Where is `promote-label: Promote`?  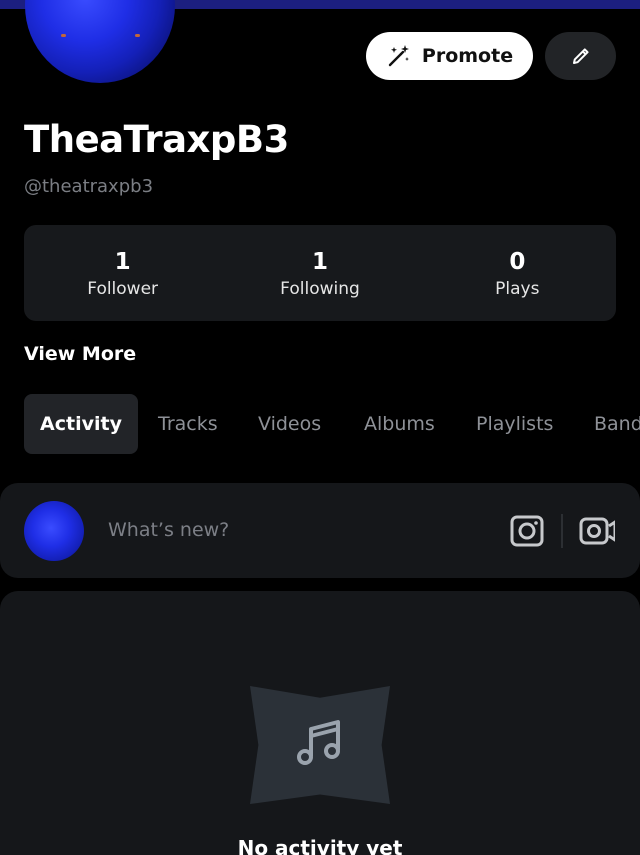 promote-label: Promote is located at coordinates (467, 56).